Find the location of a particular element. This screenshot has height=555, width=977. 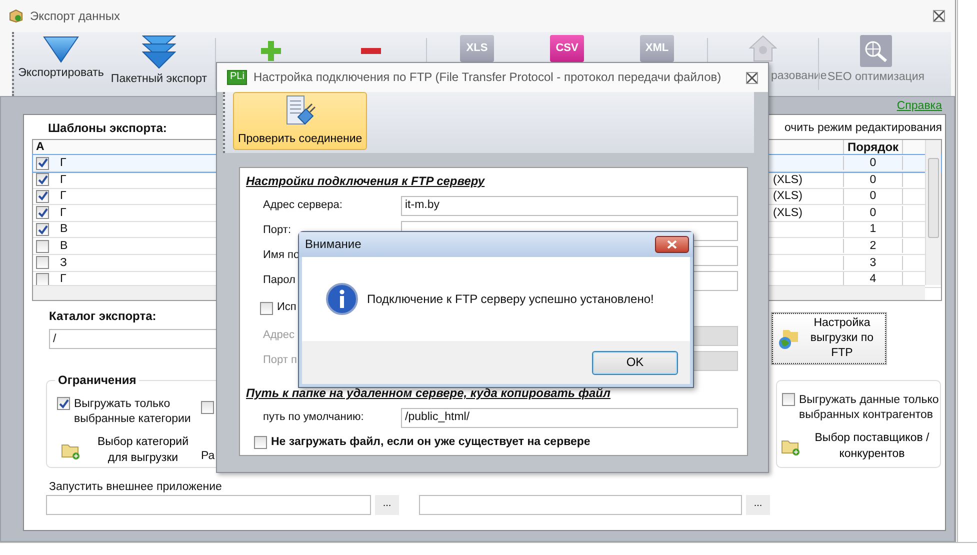

checkbox-label: Не загружать файл, если он уже существует на сервере is located at coordinates (430, 442).